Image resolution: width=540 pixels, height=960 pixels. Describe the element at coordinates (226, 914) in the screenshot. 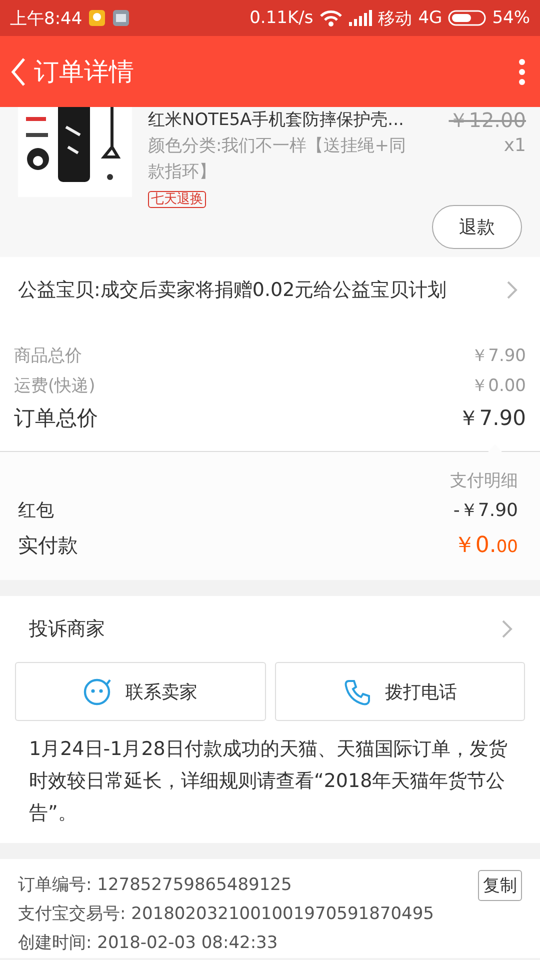

I see `order-info-text: 支付宝交易号: 2018020321001001970591870495` at that location.